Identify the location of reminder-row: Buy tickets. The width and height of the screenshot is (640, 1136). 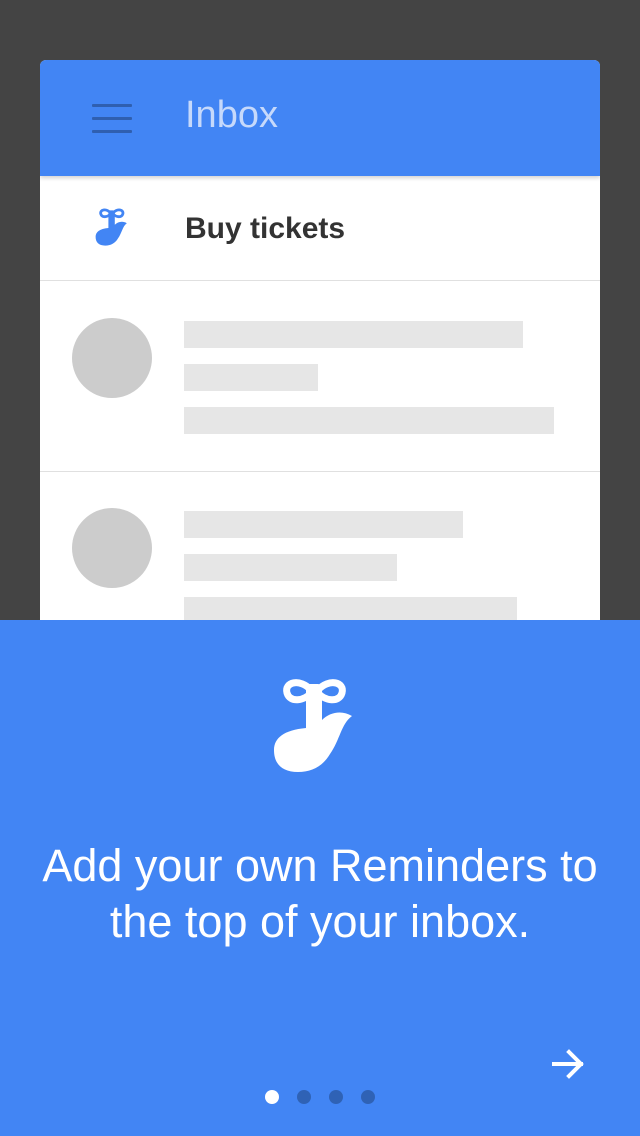
(320, 228).